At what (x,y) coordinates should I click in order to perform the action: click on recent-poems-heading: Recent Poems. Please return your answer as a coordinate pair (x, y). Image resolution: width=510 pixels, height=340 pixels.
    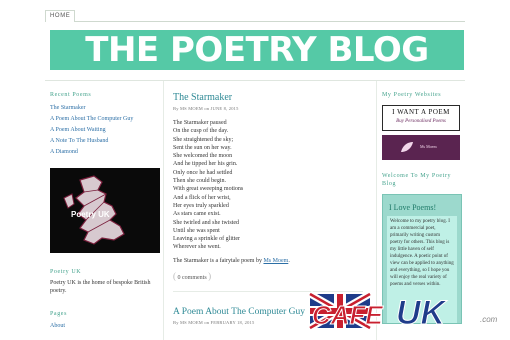
    Looking at the image, I should click on (71, 95).